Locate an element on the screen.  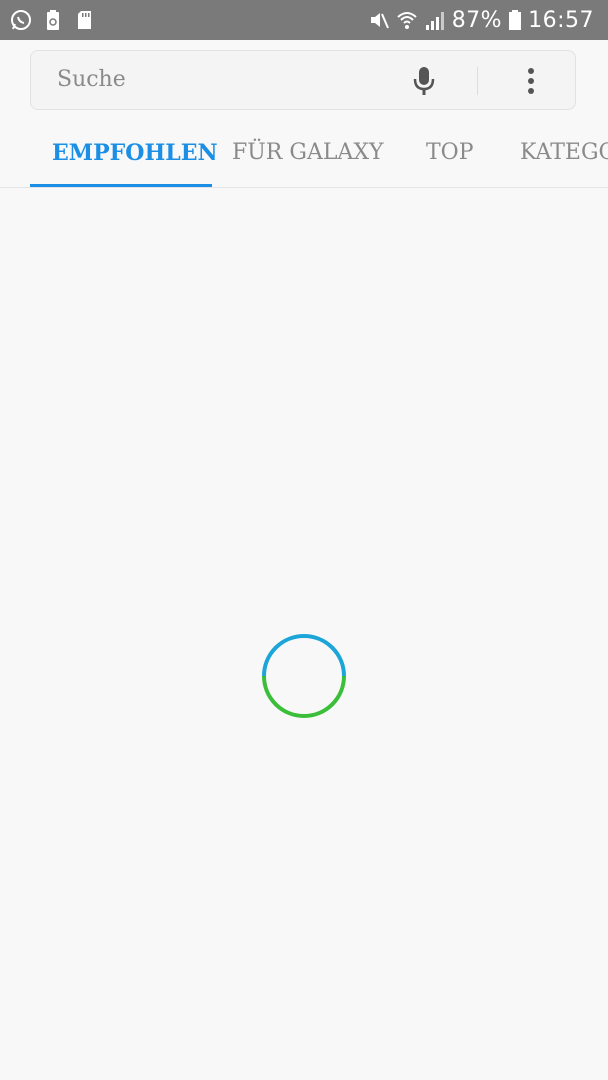
notification-icons is located at coordinates (53, 20).